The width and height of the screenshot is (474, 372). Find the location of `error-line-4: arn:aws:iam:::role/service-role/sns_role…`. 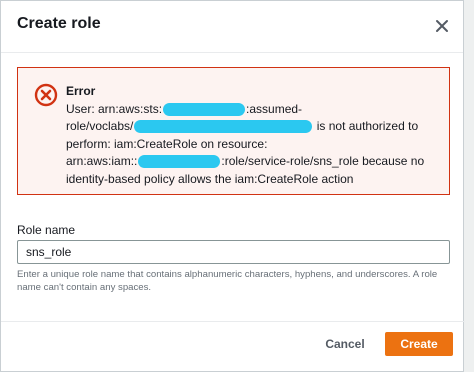

error-line-4: arn:aws:iam:::role/service-role/sns_role… is located at coordinates (252, 162).